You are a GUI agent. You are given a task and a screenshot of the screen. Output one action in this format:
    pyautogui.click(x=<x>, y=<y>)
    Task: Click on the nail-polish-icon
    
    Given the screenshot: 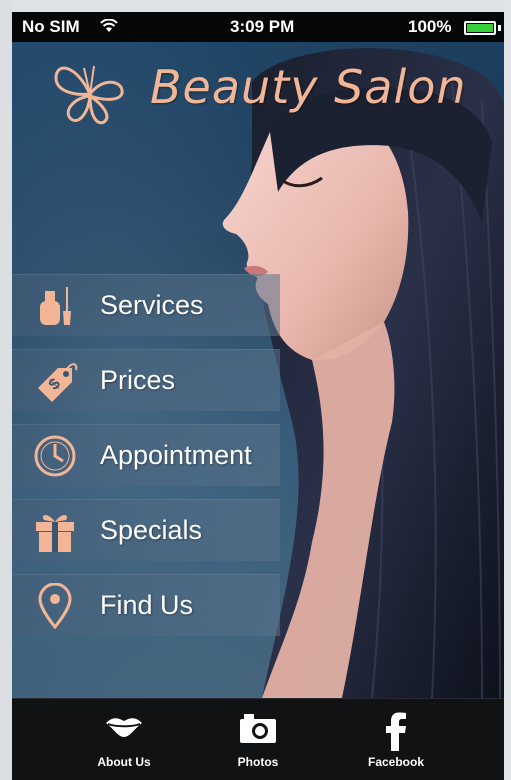 What is the action you would take?
    pyautogui.click(x=55, y=306)
    